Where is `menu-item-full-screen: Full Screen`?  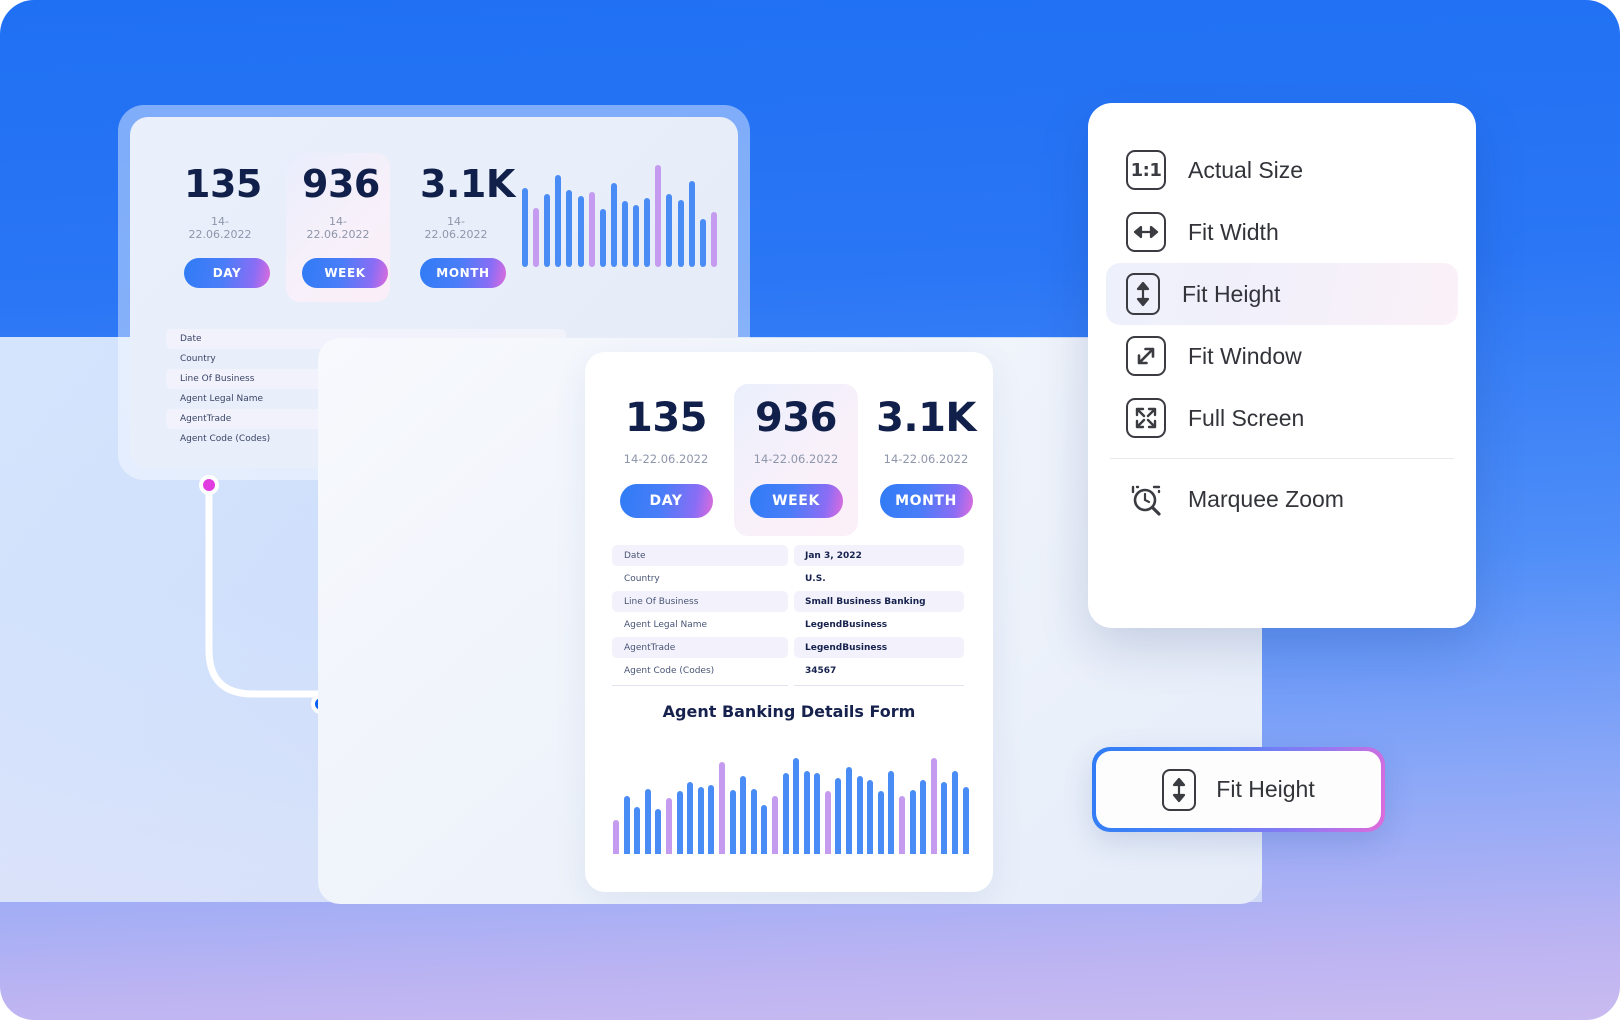
menu-item-full-screen: Full Screen is located at coordinates (1282, 418).